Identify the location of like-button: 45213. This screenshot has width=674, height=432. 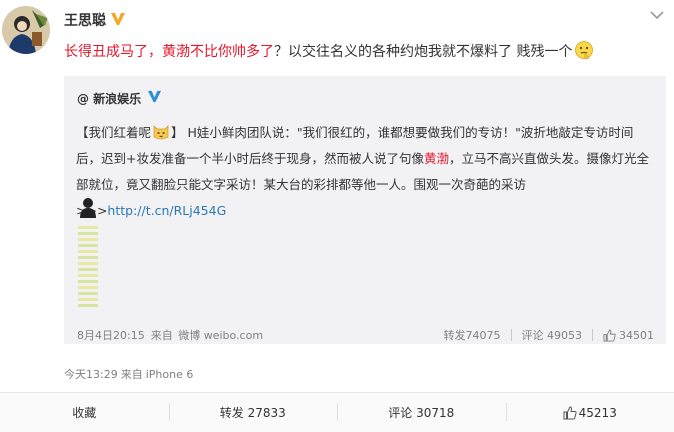
(589, 412).